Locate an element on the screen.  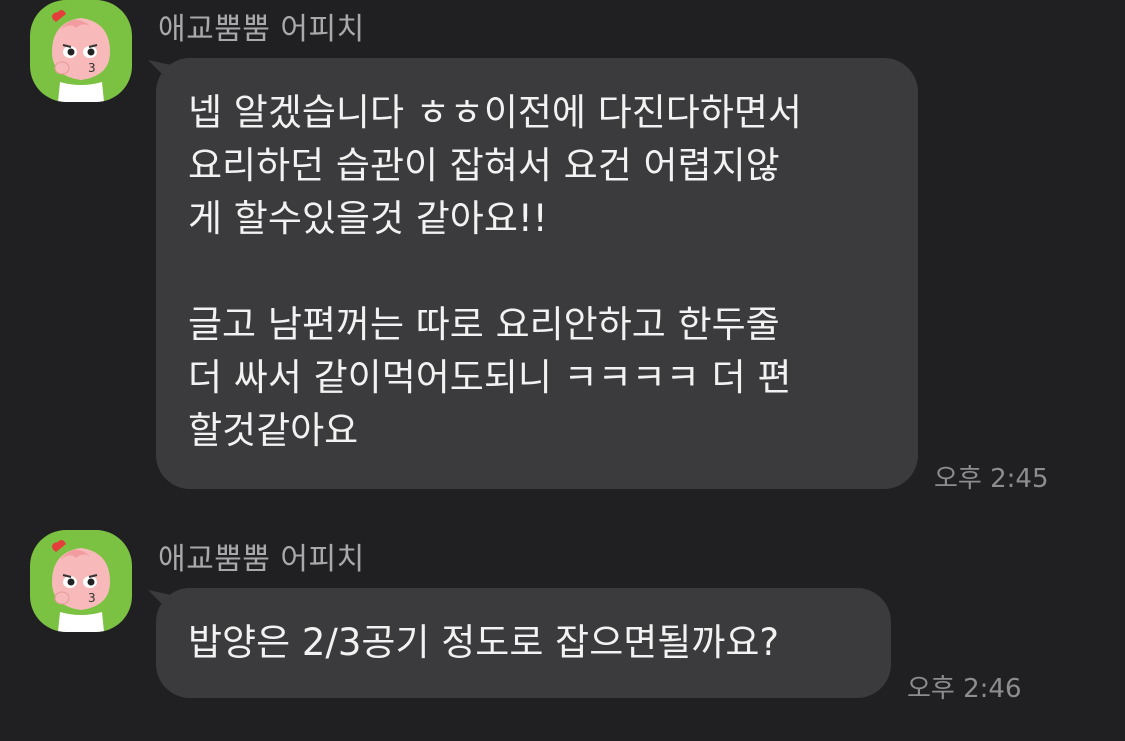
message-line: 넵 알겠습니다 ㅎㅎ이전에 다진다하면서 is located at coordinates (495, 112).